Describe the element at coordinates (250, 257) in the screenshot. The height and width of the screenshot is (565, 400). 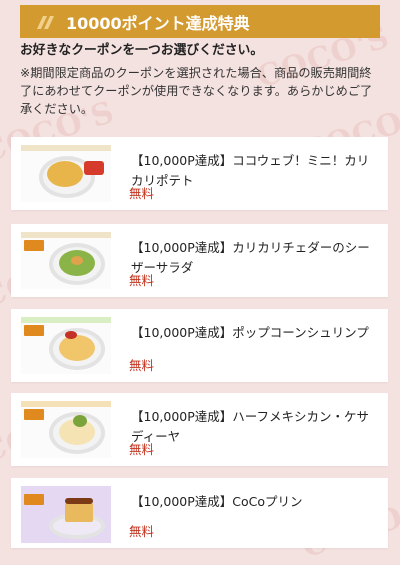
I see `coupon-title: 【10,000P達成】カリカリチェダーのシーザーサラダ` at that location.